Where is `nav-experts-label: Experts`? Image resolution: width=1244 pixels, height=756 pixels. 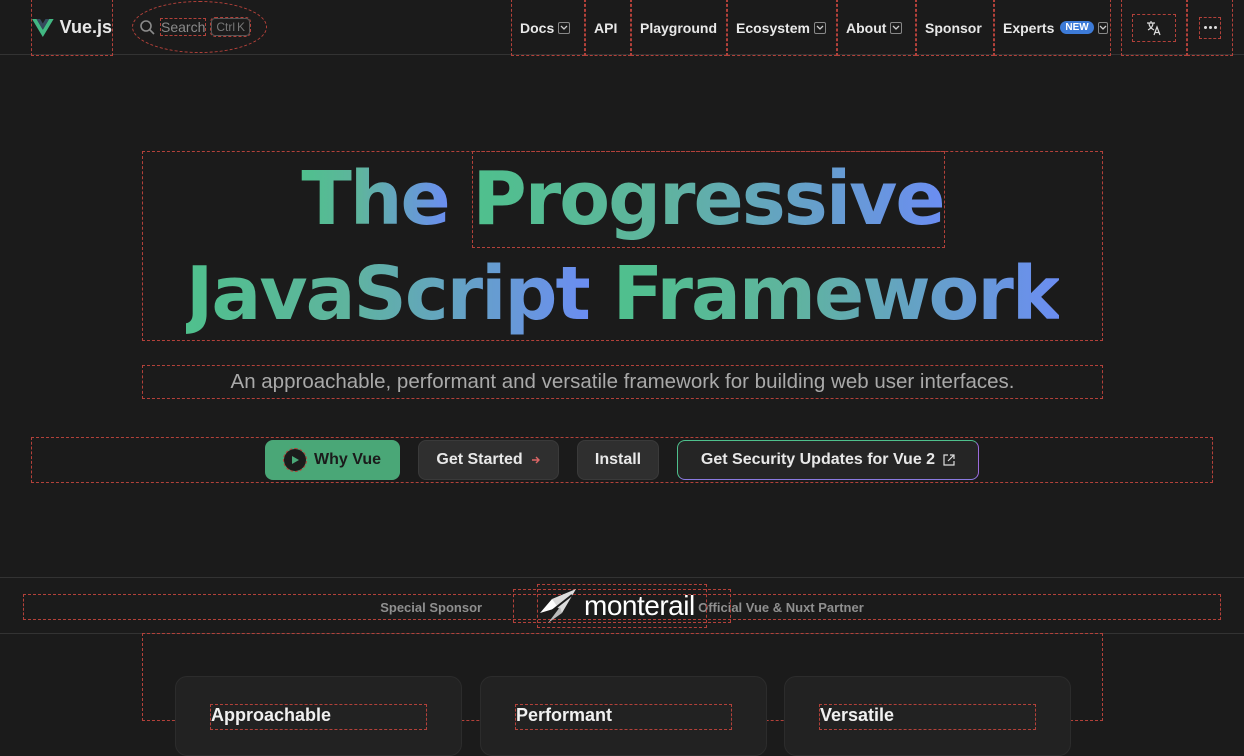
nav-experts-label: Experts is located at coordinates (1029, 27).